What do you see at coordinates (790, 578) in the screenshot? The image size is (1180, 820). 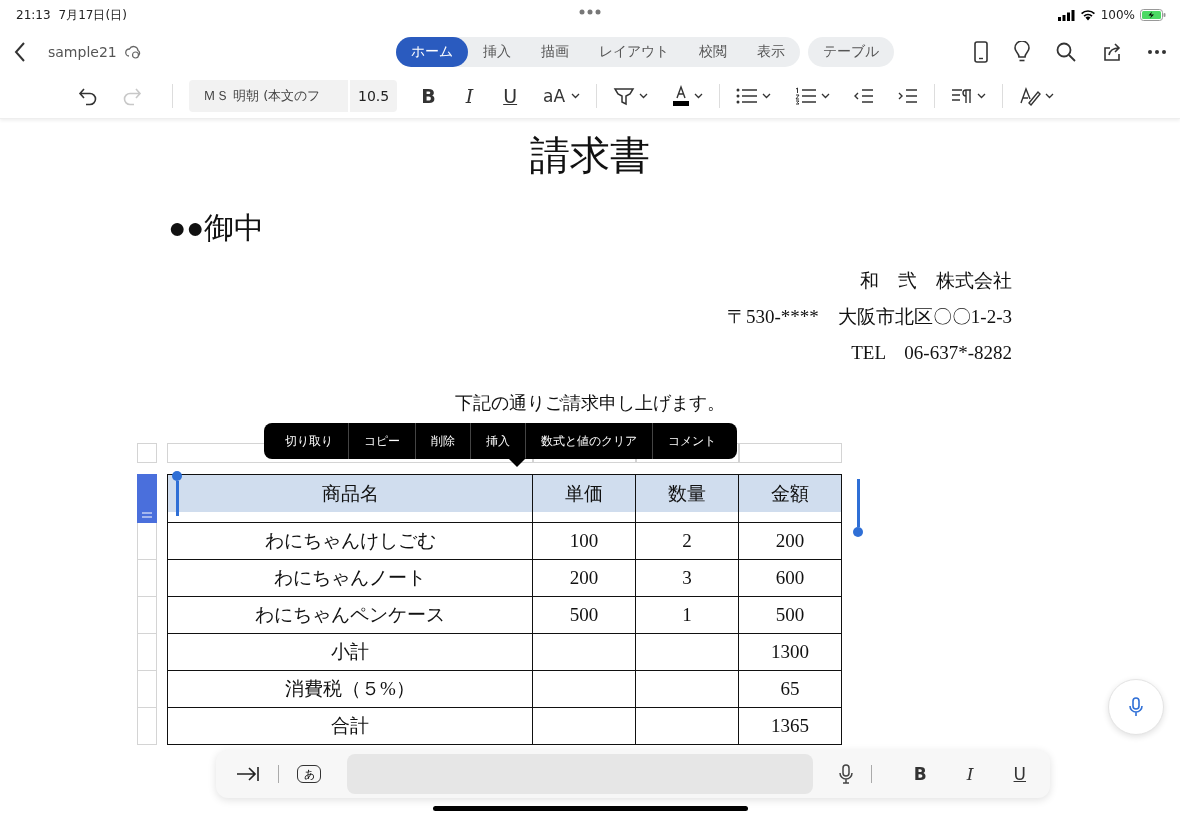 I see `table-cell: 600` at bounding box center [790, 578].